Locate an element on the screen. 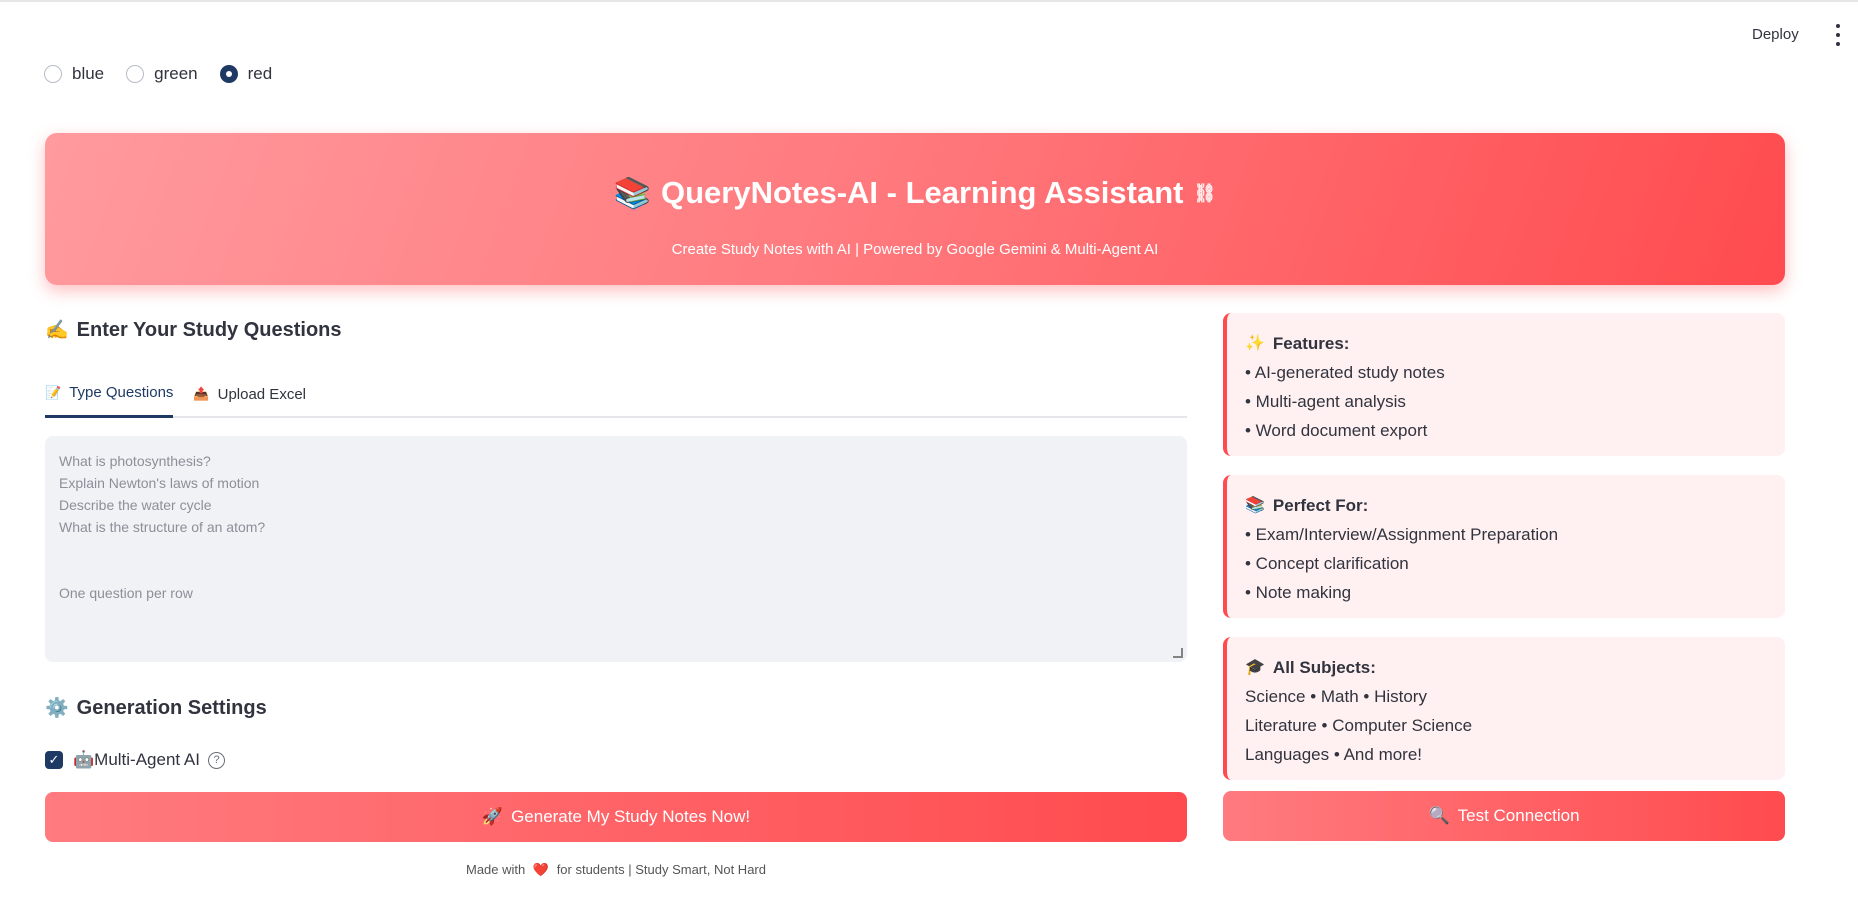 This screenshot has width=1858, height=910. card-item: • Word document export is located at coordinates (1336, 430).